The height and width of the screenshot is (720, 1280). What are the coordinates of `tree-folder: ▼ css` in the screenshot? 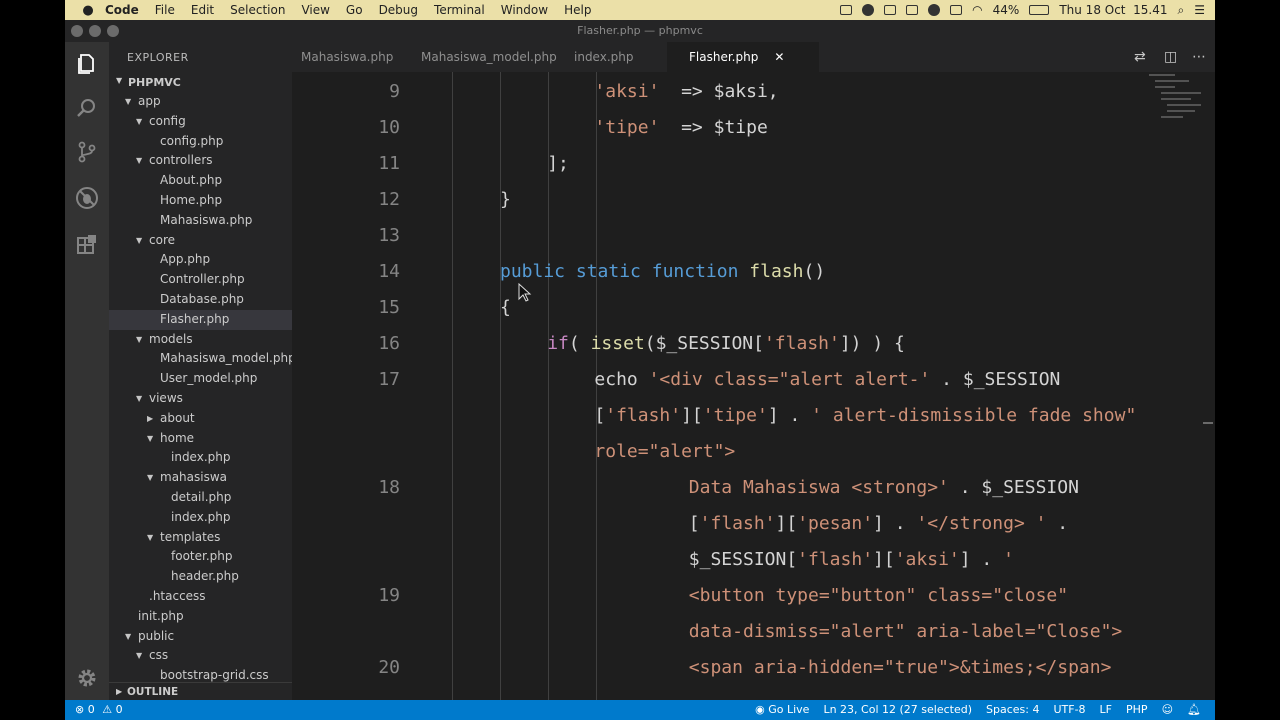 It's located at (200, 656).